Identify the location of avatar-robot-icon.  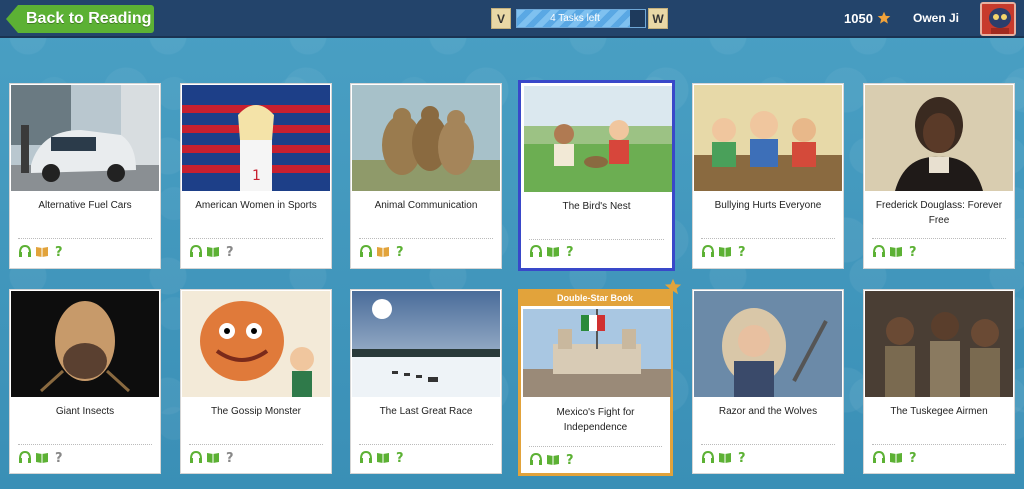
(998, 19).